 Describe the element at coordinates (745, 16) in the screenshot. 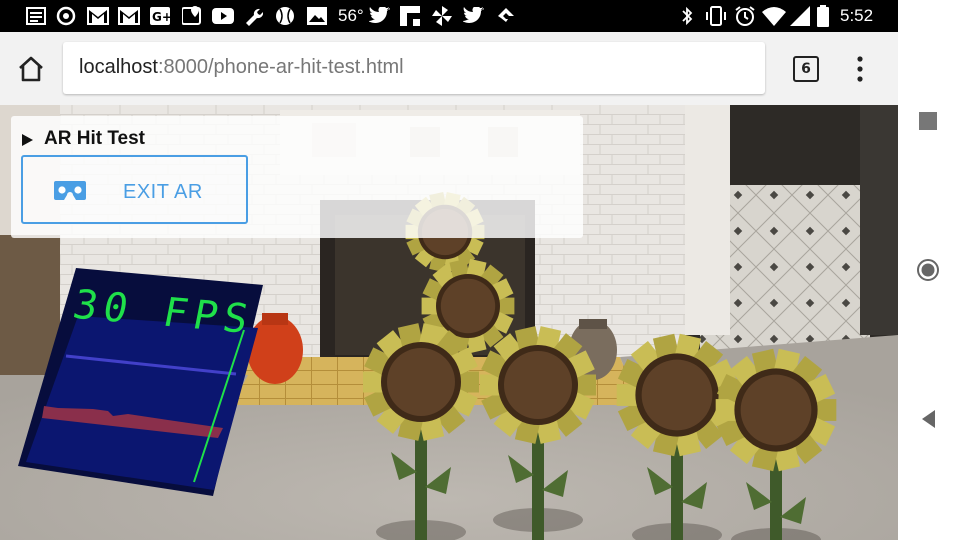

I see `alarm-icon` at that location.